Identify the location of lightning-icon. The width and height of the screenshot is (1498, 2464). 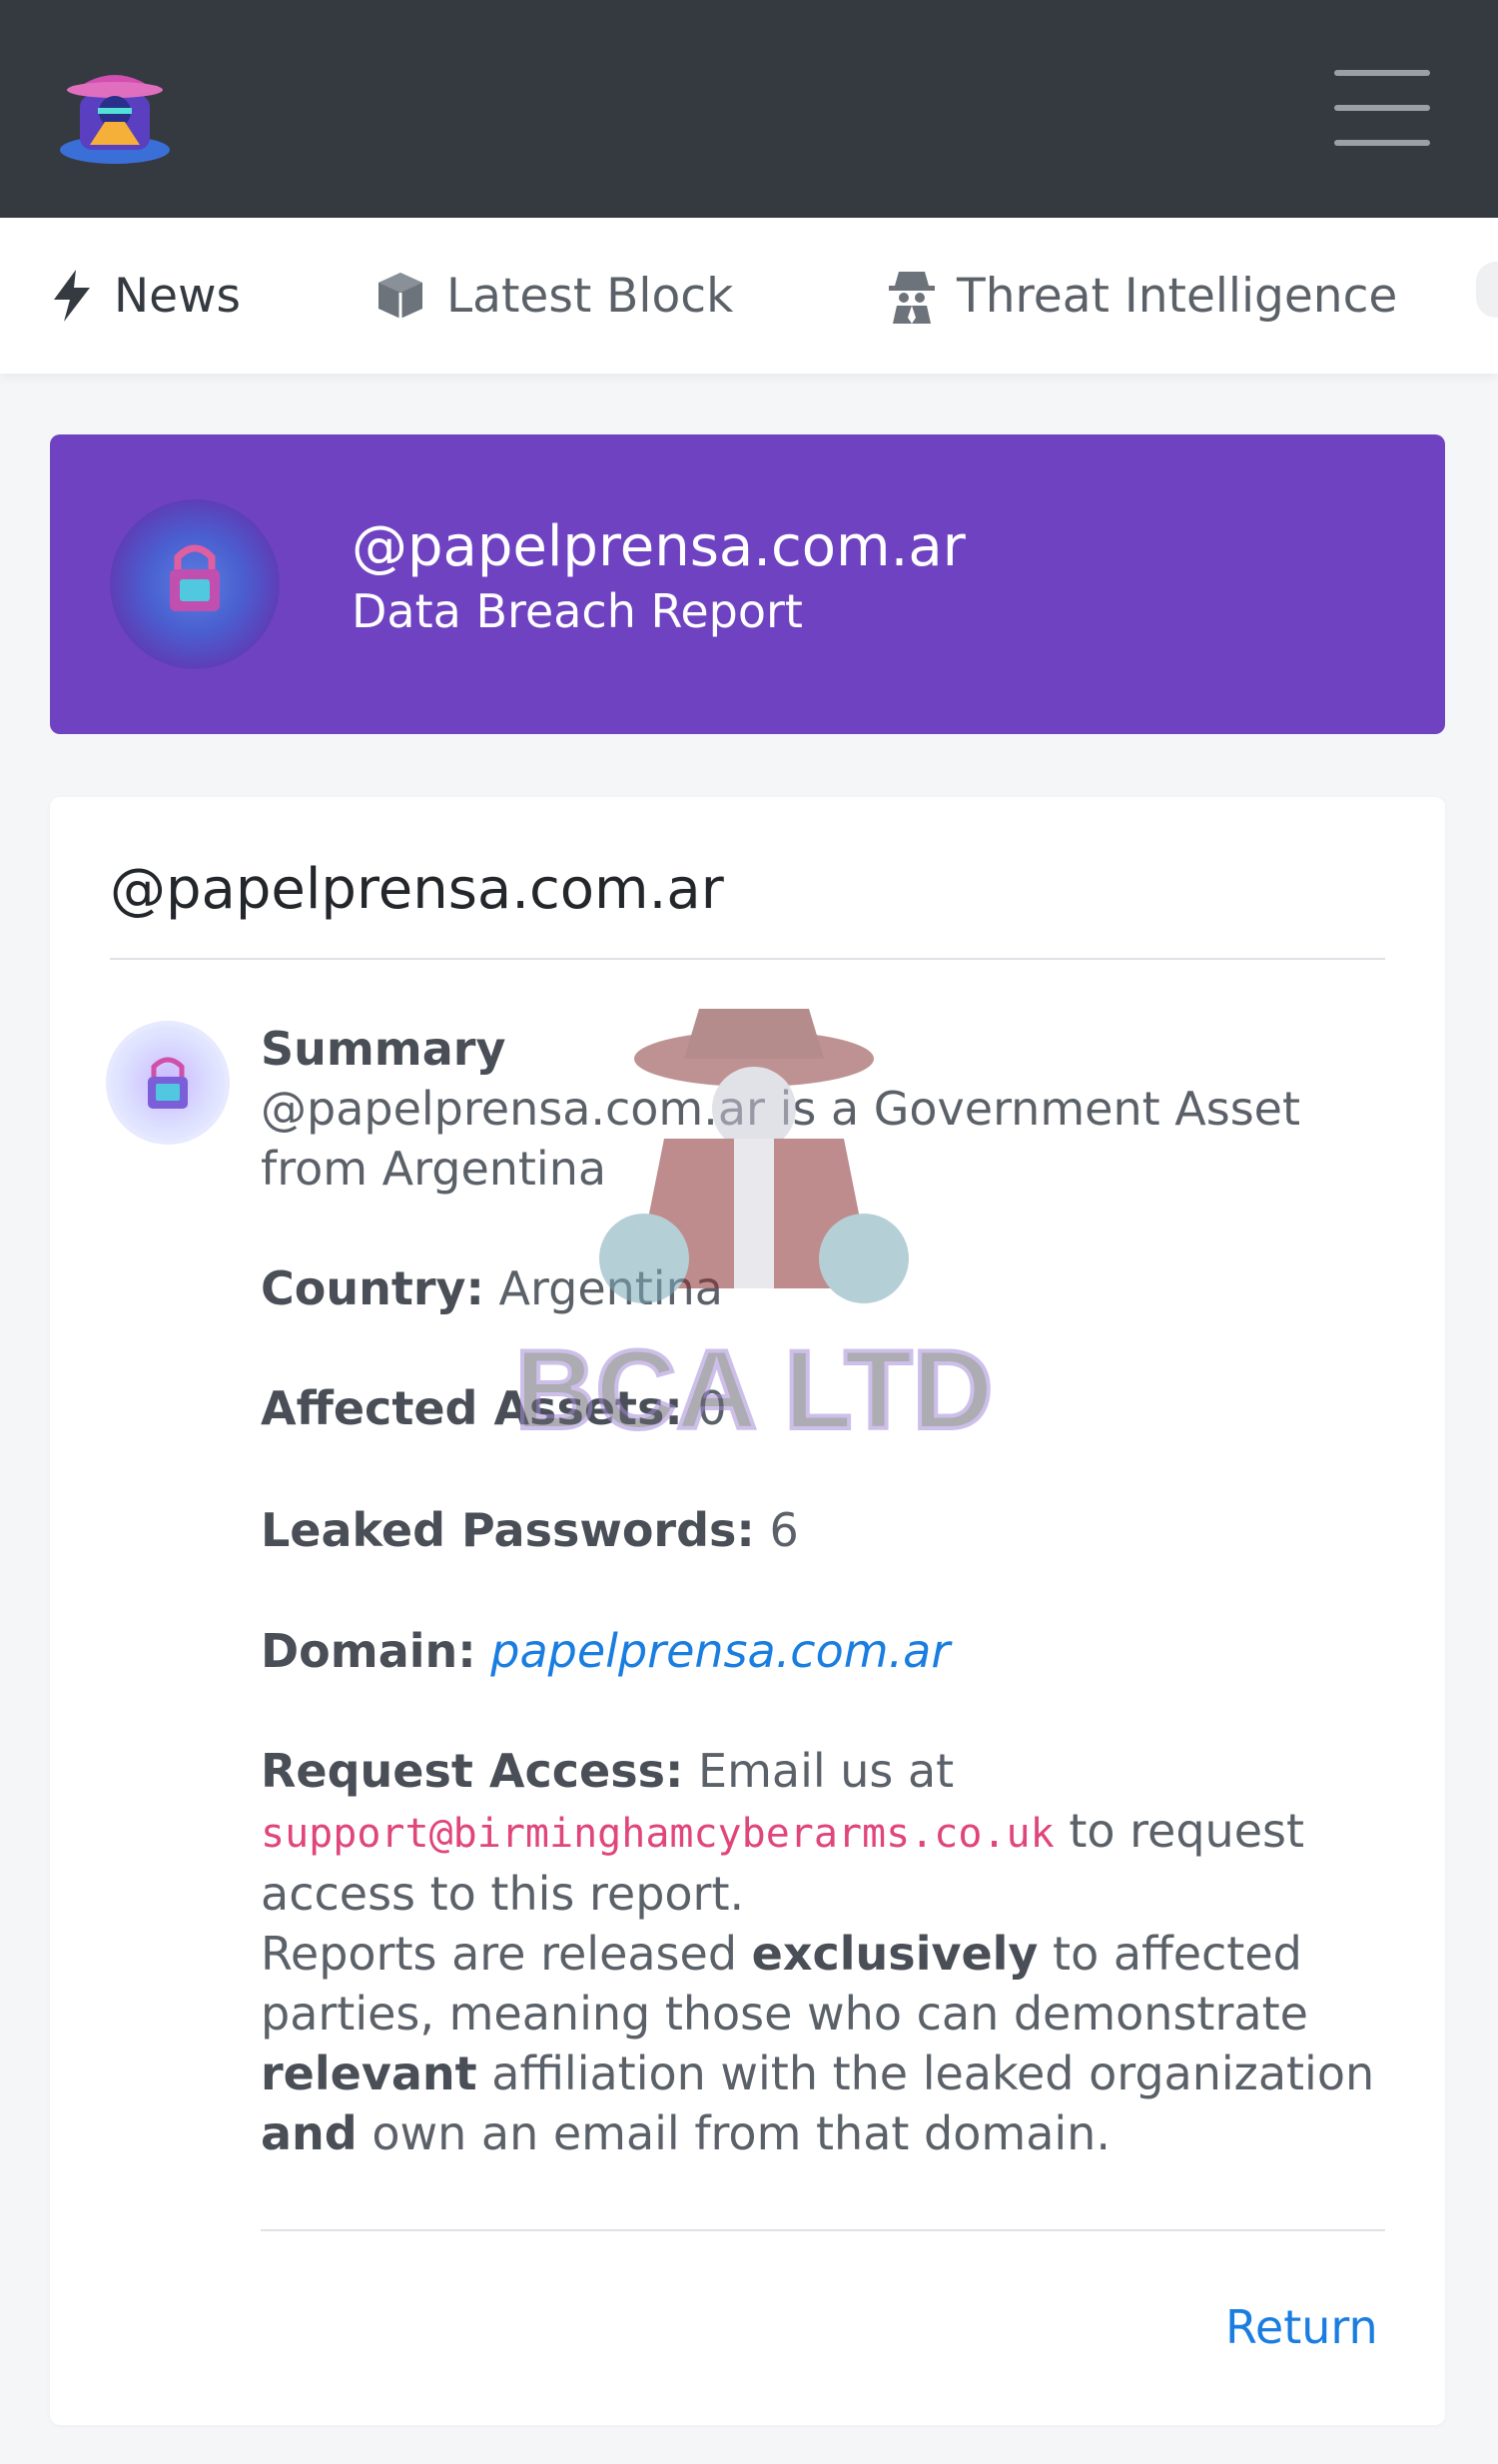
(72, 296).